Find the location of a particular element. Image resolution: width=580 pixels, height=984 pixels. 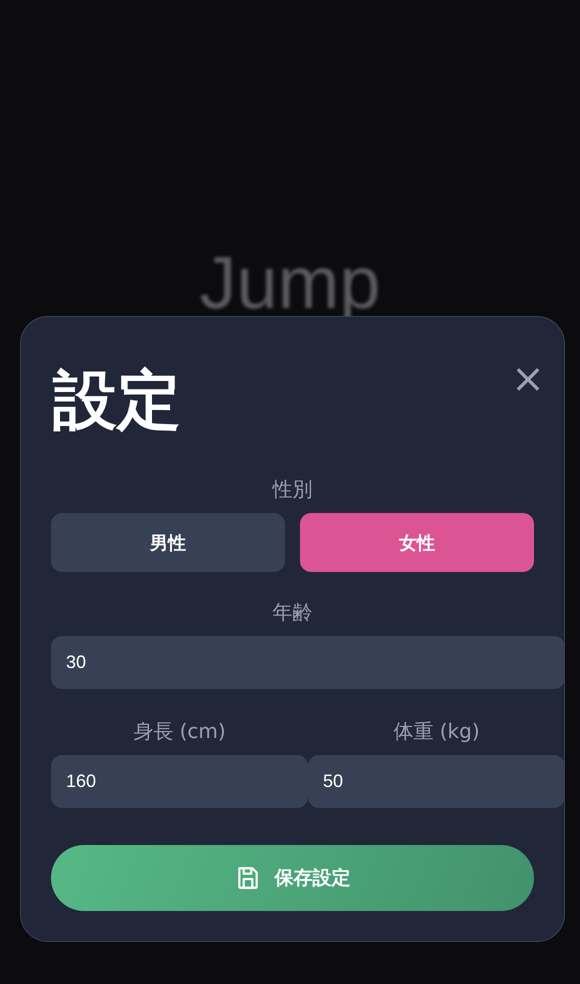

field-label: 体重 (kg) is located at coordinates (436, 731).